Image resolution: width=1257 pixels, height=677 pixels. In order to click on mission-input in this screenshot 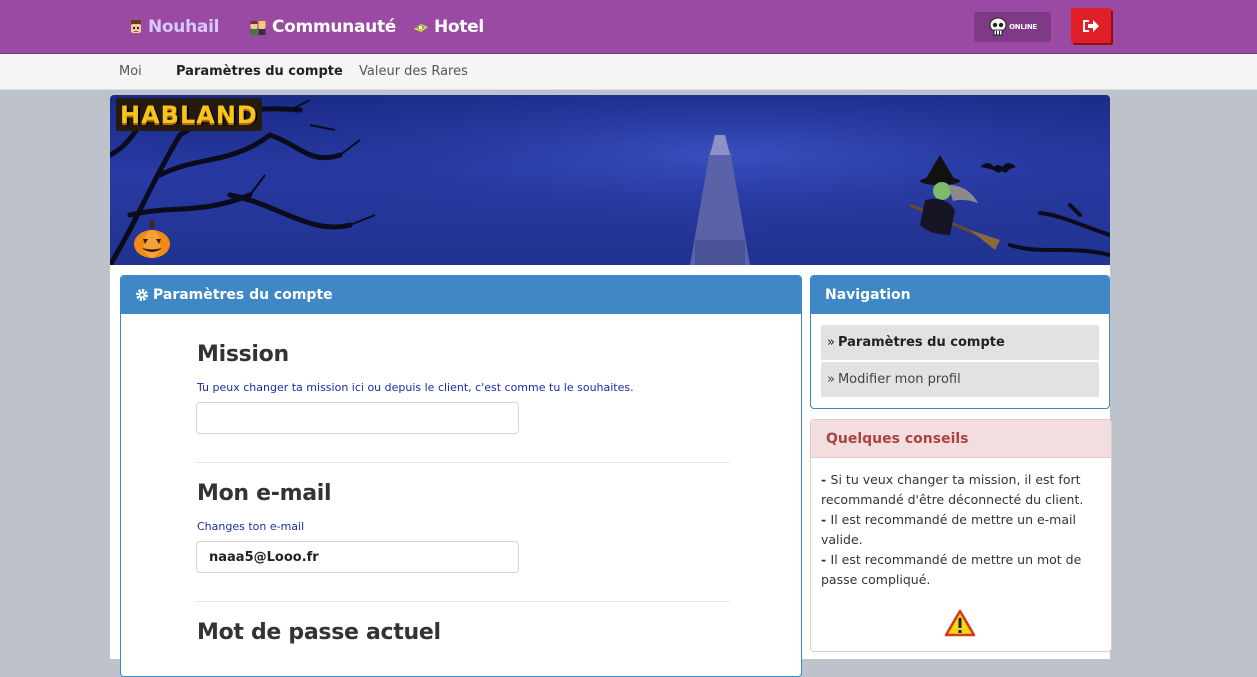, I will do `click(357, 418)`.